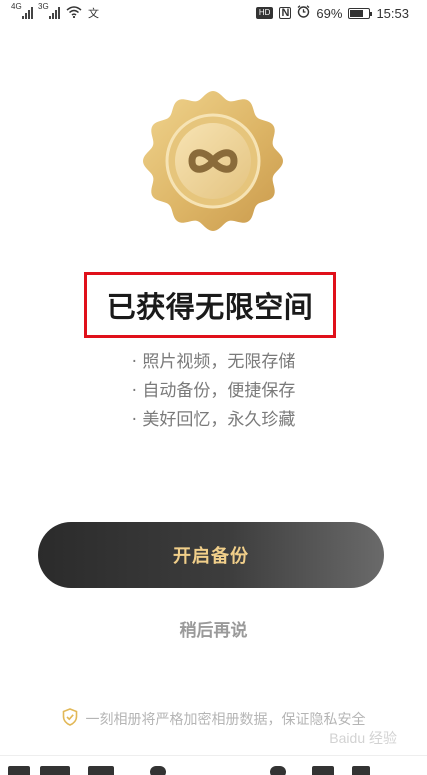 The width and height of the screenshot is (427, 775). I want to click on signal-icon: 4G, so click(22, 10).